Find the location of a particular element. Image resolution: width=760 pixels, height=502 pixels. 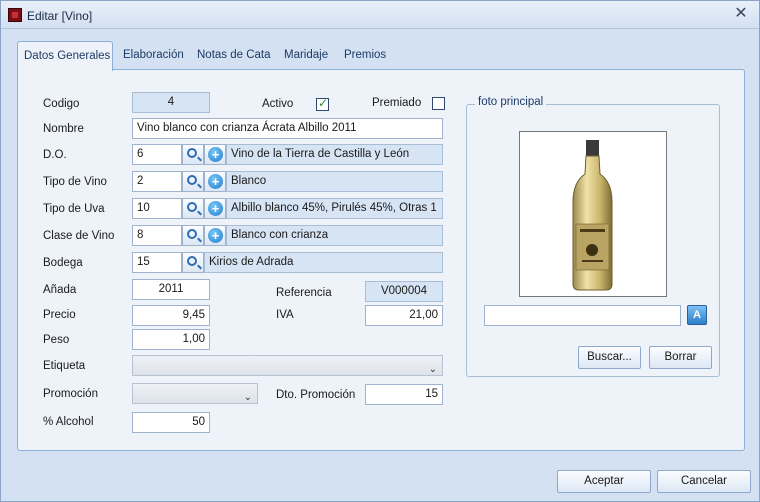

bodega-code-input: 15 is located at coordinates (157, 262).